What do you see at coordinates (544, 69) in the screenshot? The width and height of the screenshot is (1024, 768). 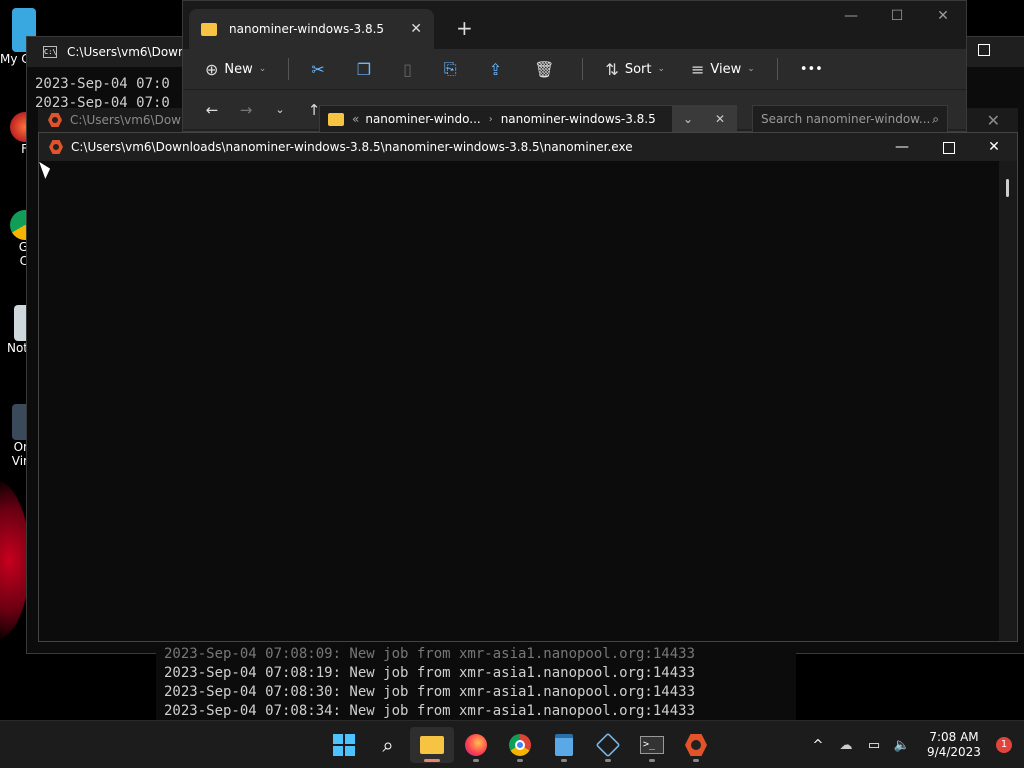 I see `trash-icon: 🗑` at bounding box center [544, 69].